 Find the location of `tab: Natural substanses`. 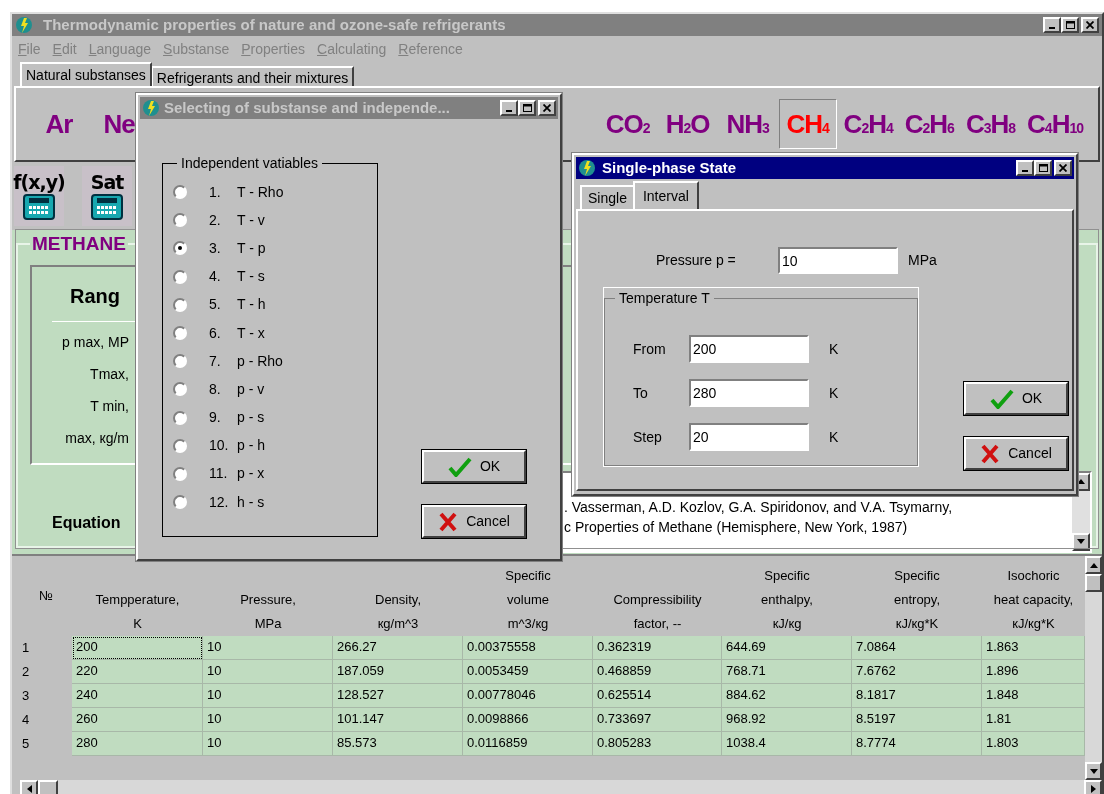

tab: Natural substanses is located at coordinates (86, 74).